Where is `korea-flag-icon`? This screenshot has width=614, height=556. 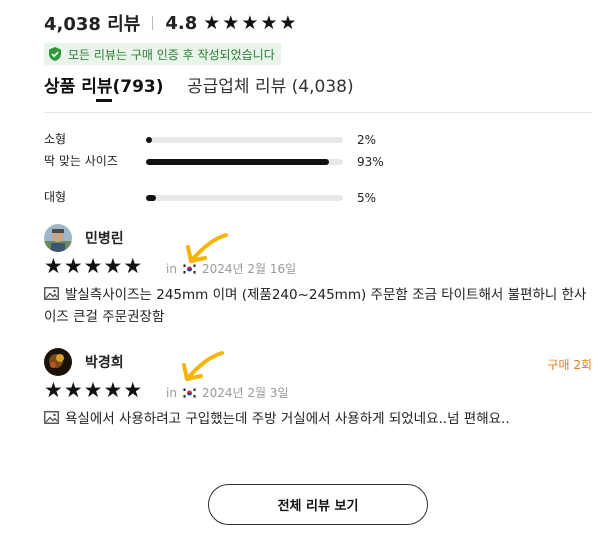 korea-flag-icon is located at coordinates (189, 392).